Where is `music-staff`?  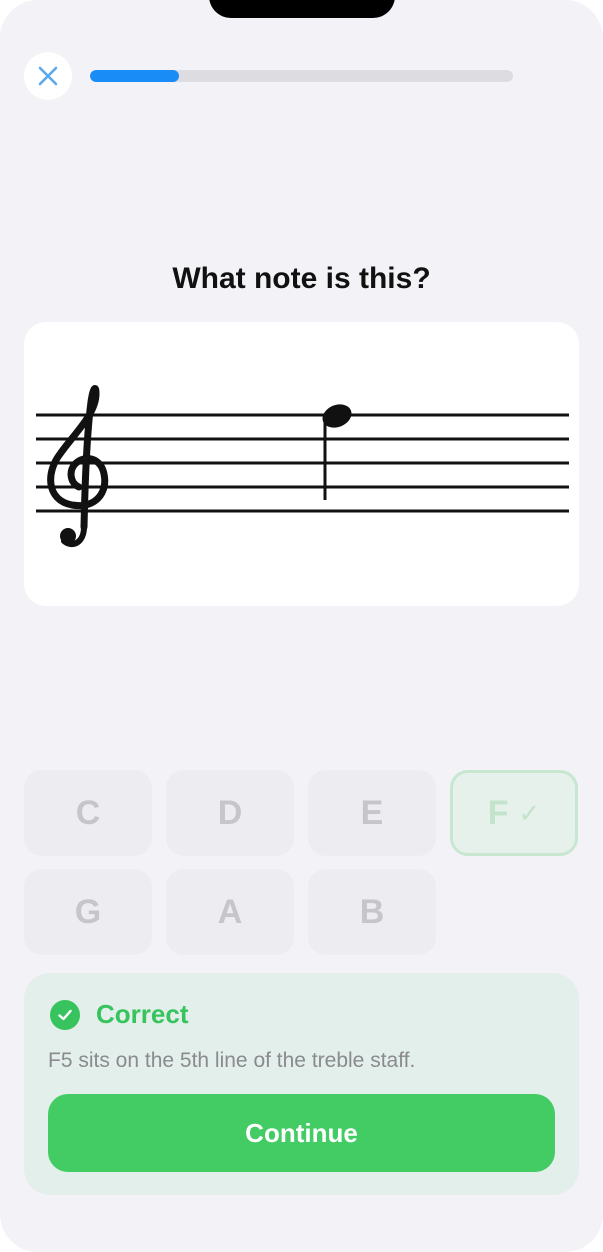 music-staff is located at coordinates (302, 466).